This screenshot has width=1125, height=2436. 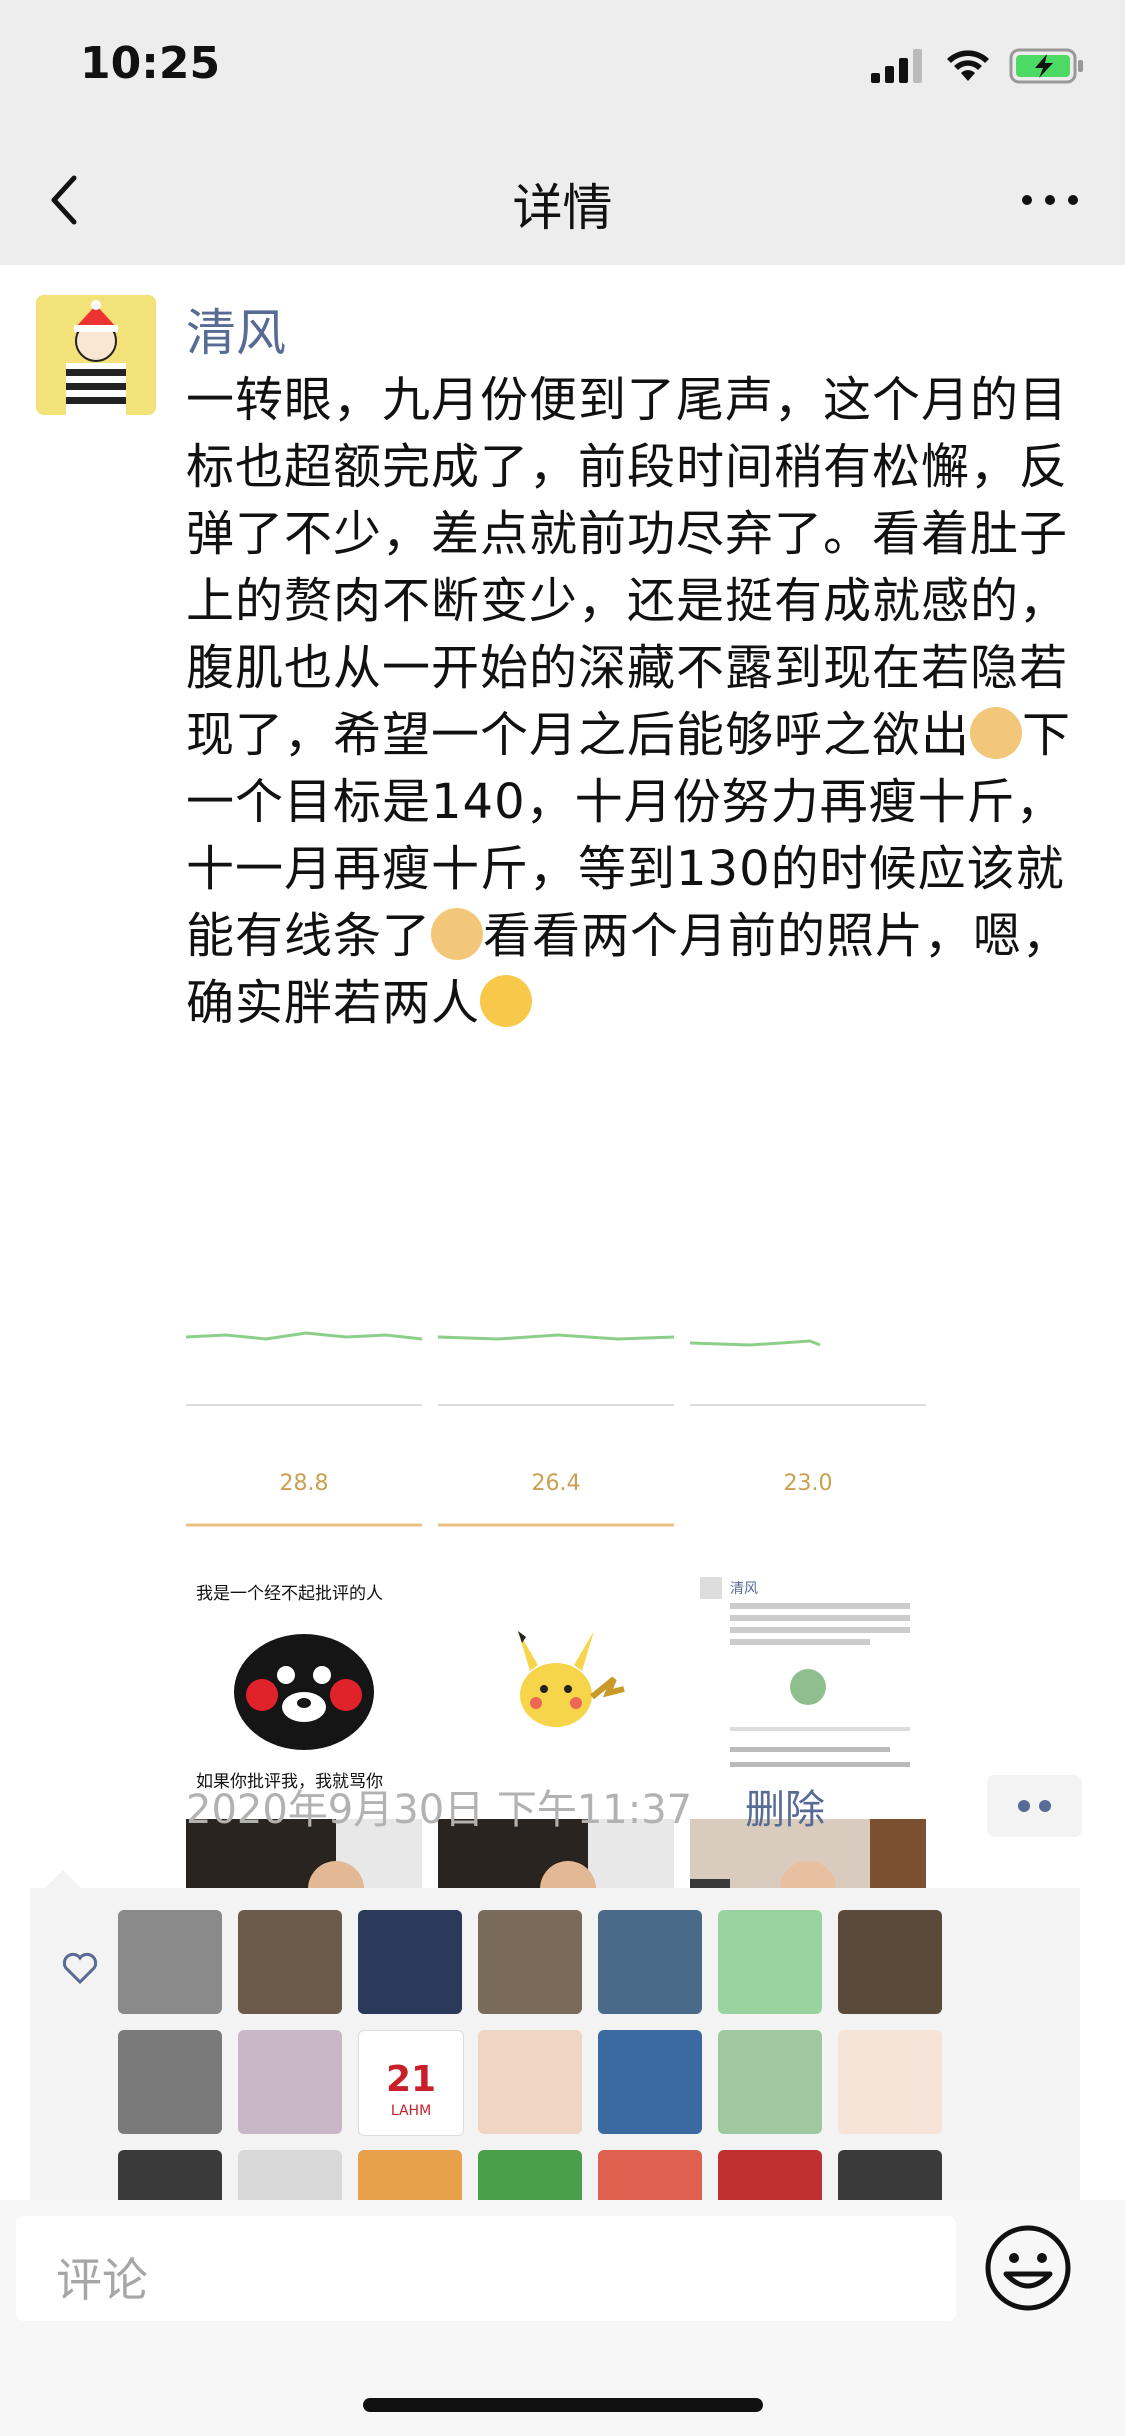 What do you see at coordinates (1046, 66) in the screenshot?
I see `battery-charging-icon` at bounding box center [1046, 66].